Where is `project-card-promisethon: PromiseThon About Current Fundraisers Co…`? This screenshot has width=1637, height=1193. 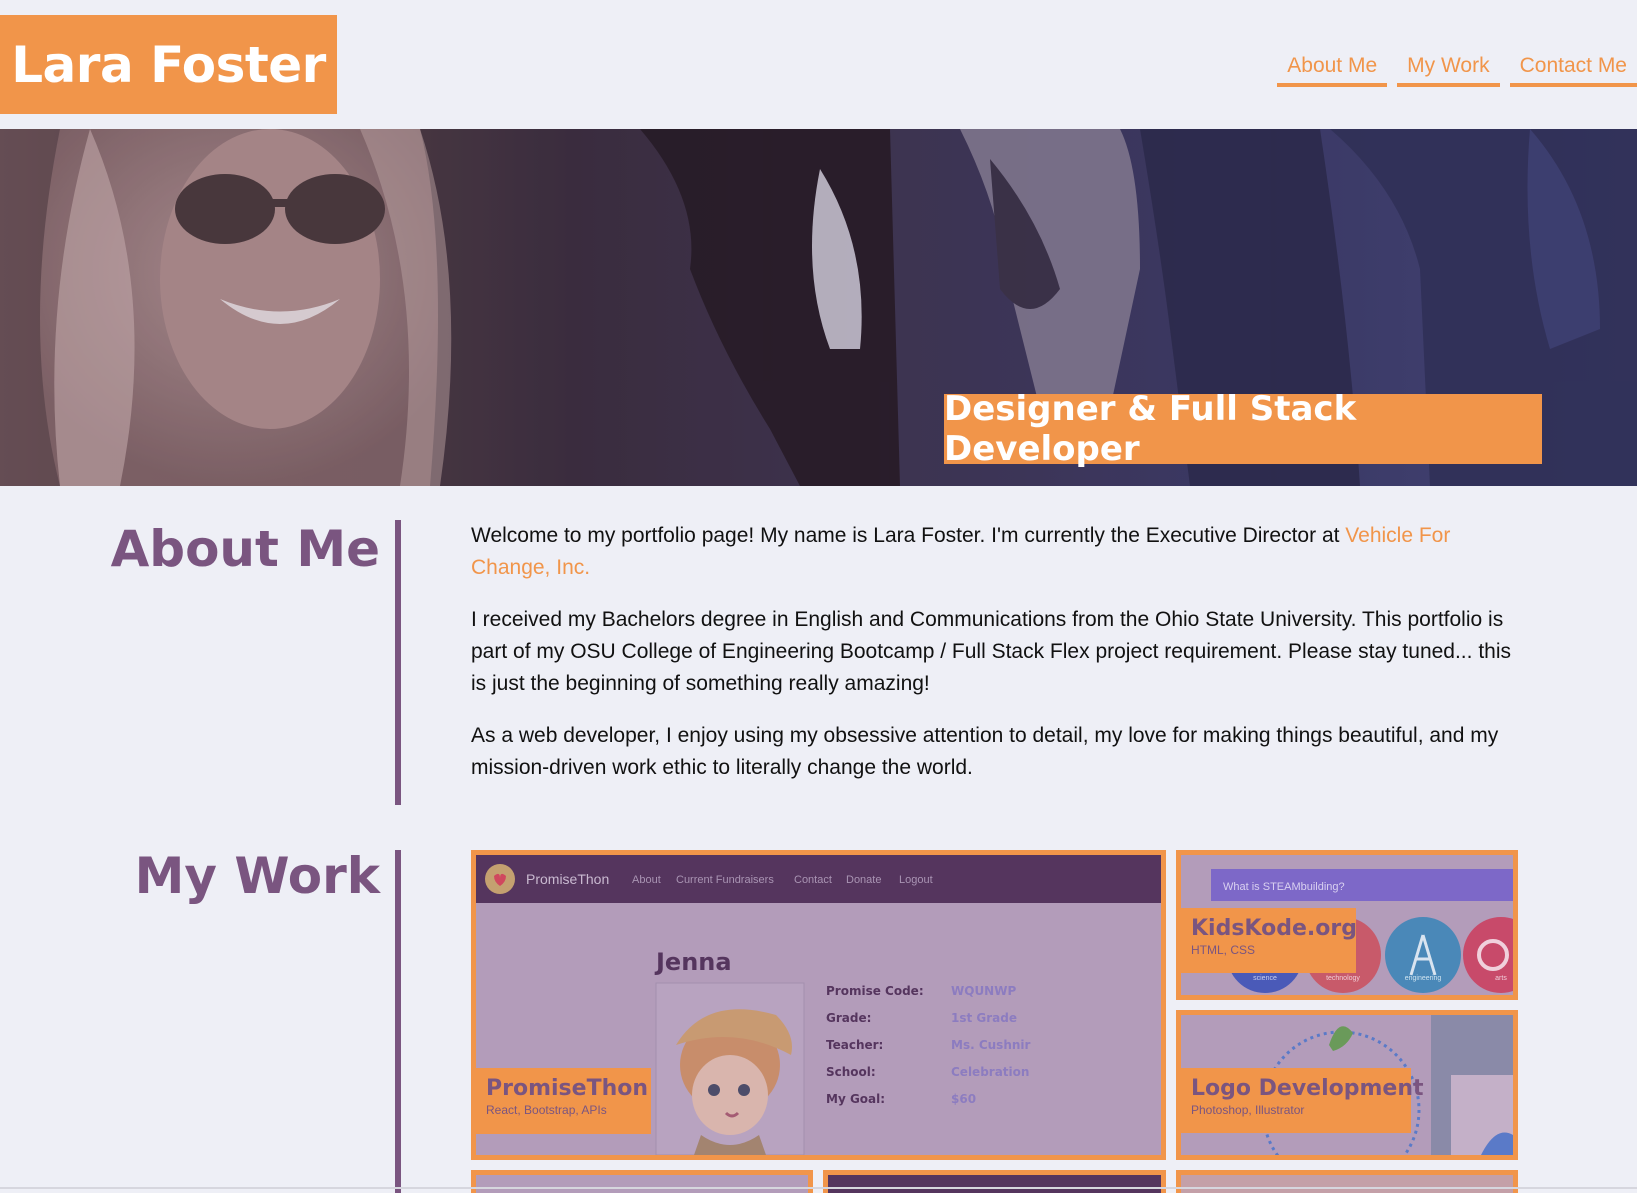 project-card-promisethon: PromiseThon About Current Fundraisers Co… is located at coordinates (818, 1005).